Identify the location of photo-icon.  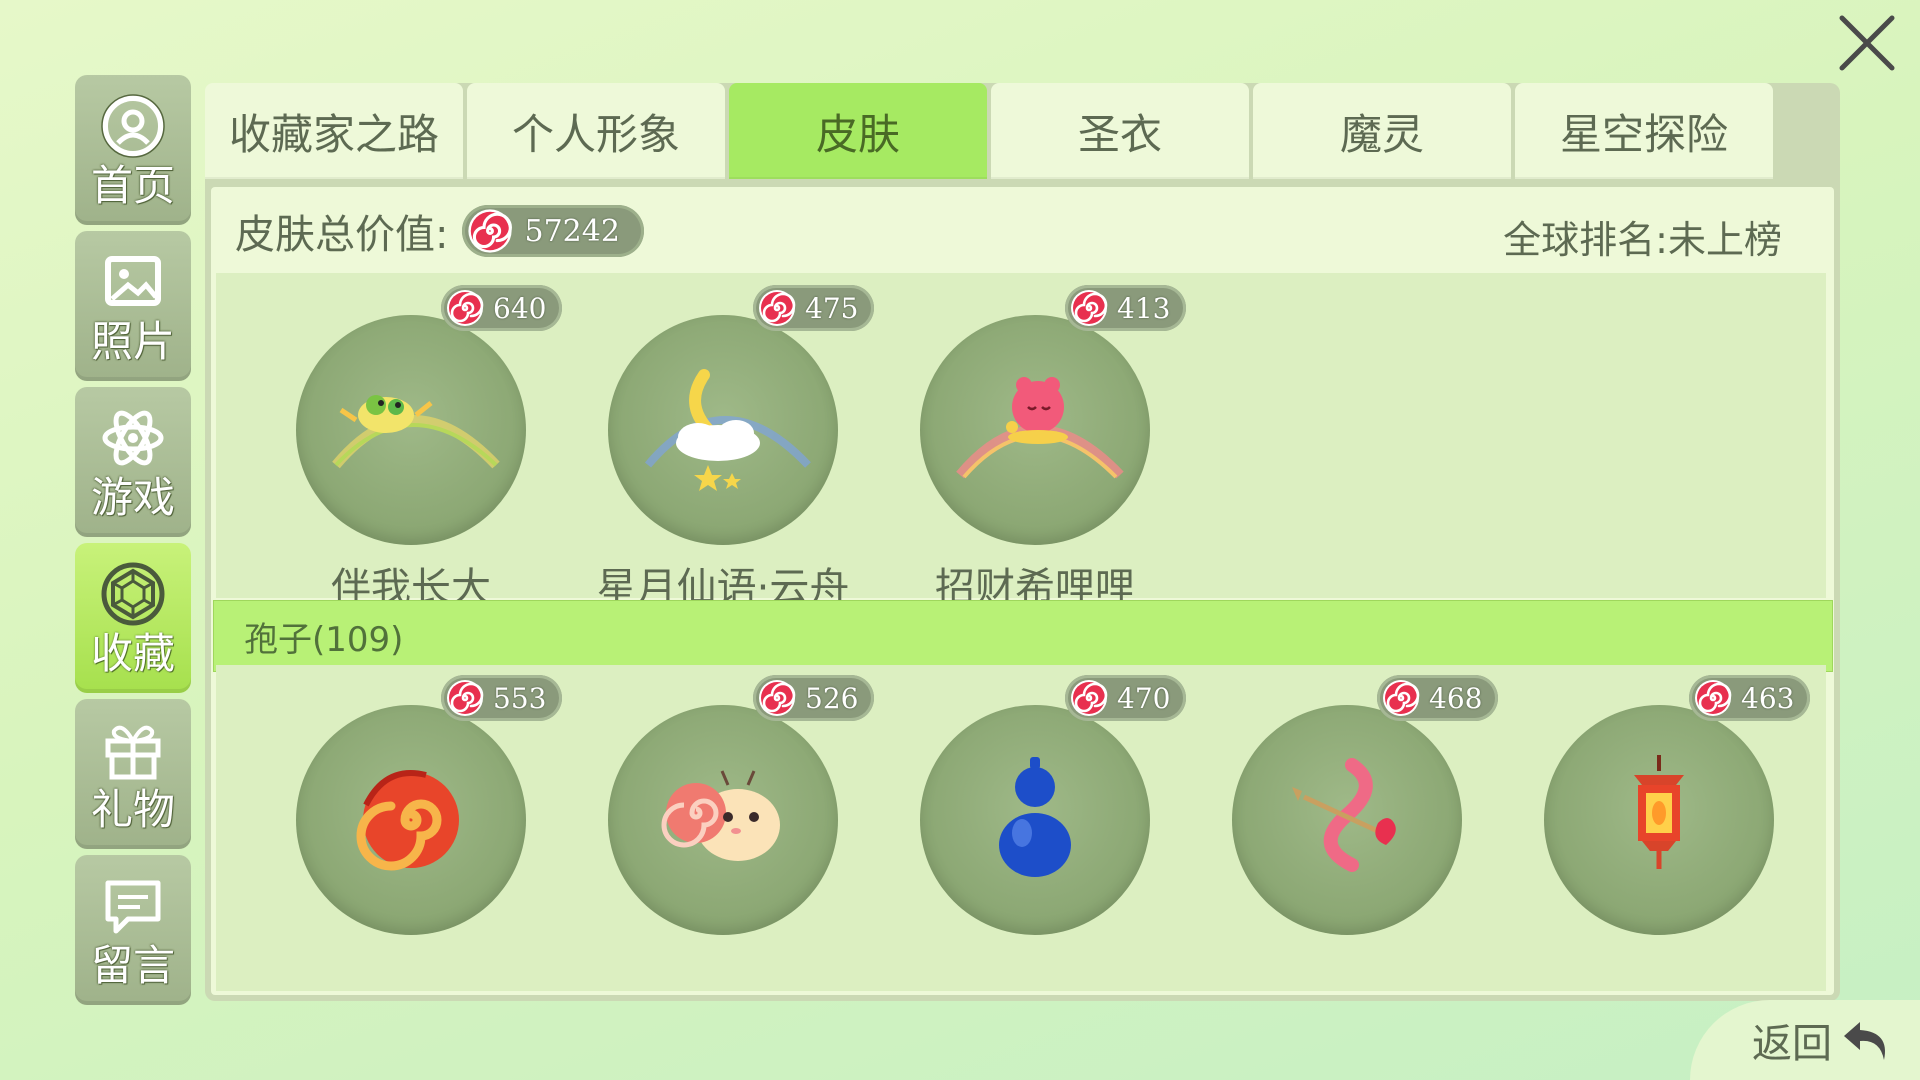
(133, 282).